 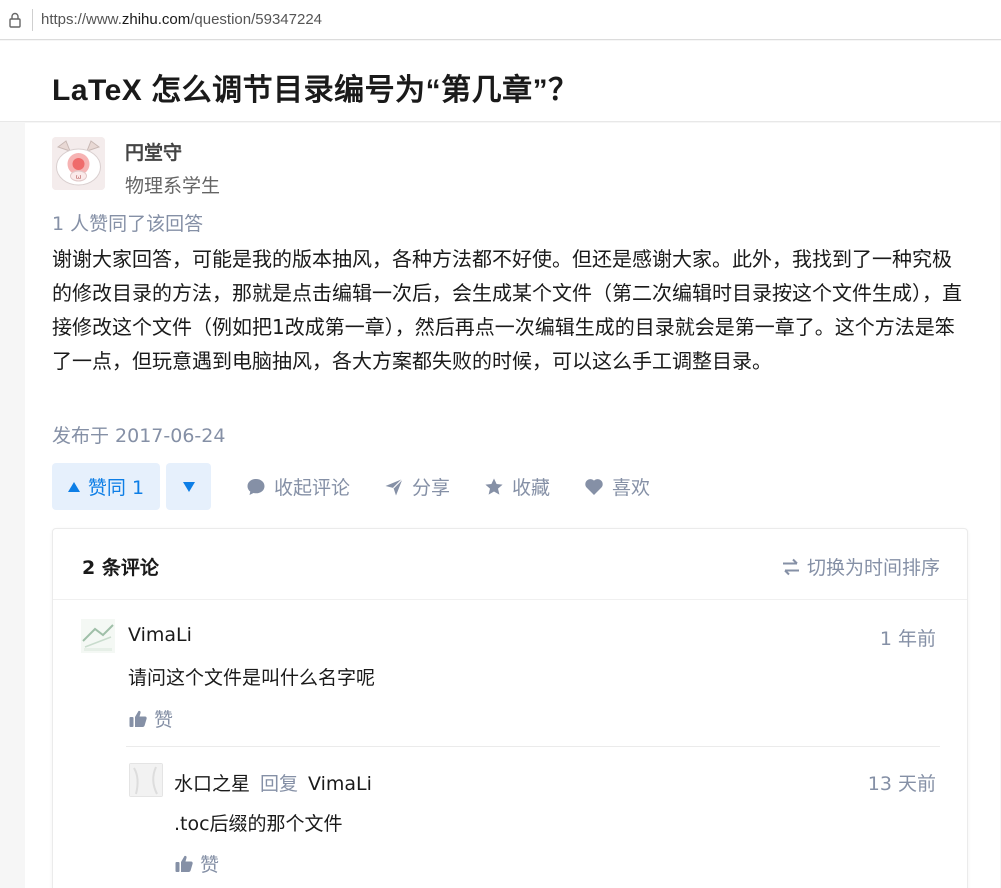 I want to click on reply-author: 水口之星, so click(x=212, y=784).